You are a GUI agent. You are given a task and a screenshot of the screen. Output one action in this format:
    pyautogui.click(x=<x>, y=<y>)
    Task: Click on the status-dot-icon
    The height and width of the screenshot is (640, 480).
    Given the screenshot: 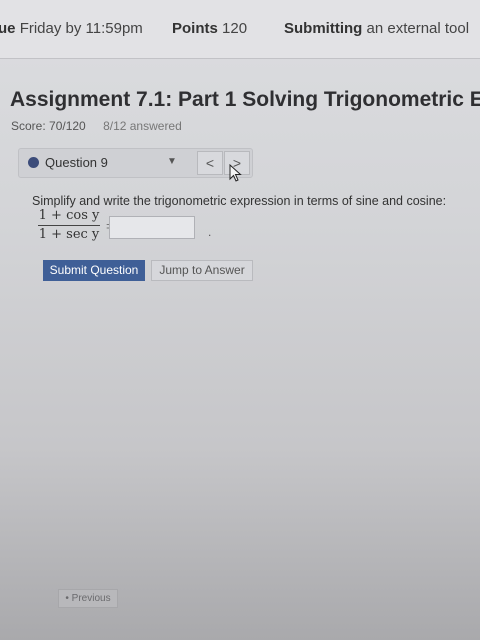 What is the action you would take?
    pyautogui.click(x=33, y=162)
    